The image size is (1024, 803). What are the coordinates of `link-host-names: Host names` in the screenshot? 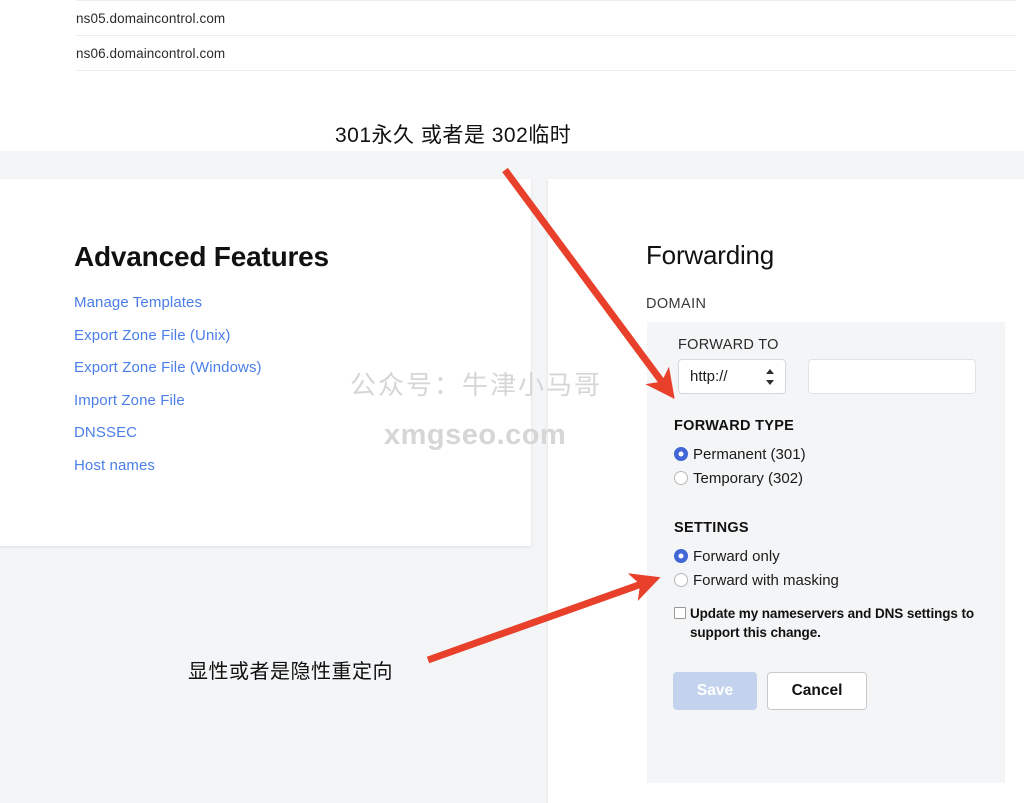 It's located at (168, 465).